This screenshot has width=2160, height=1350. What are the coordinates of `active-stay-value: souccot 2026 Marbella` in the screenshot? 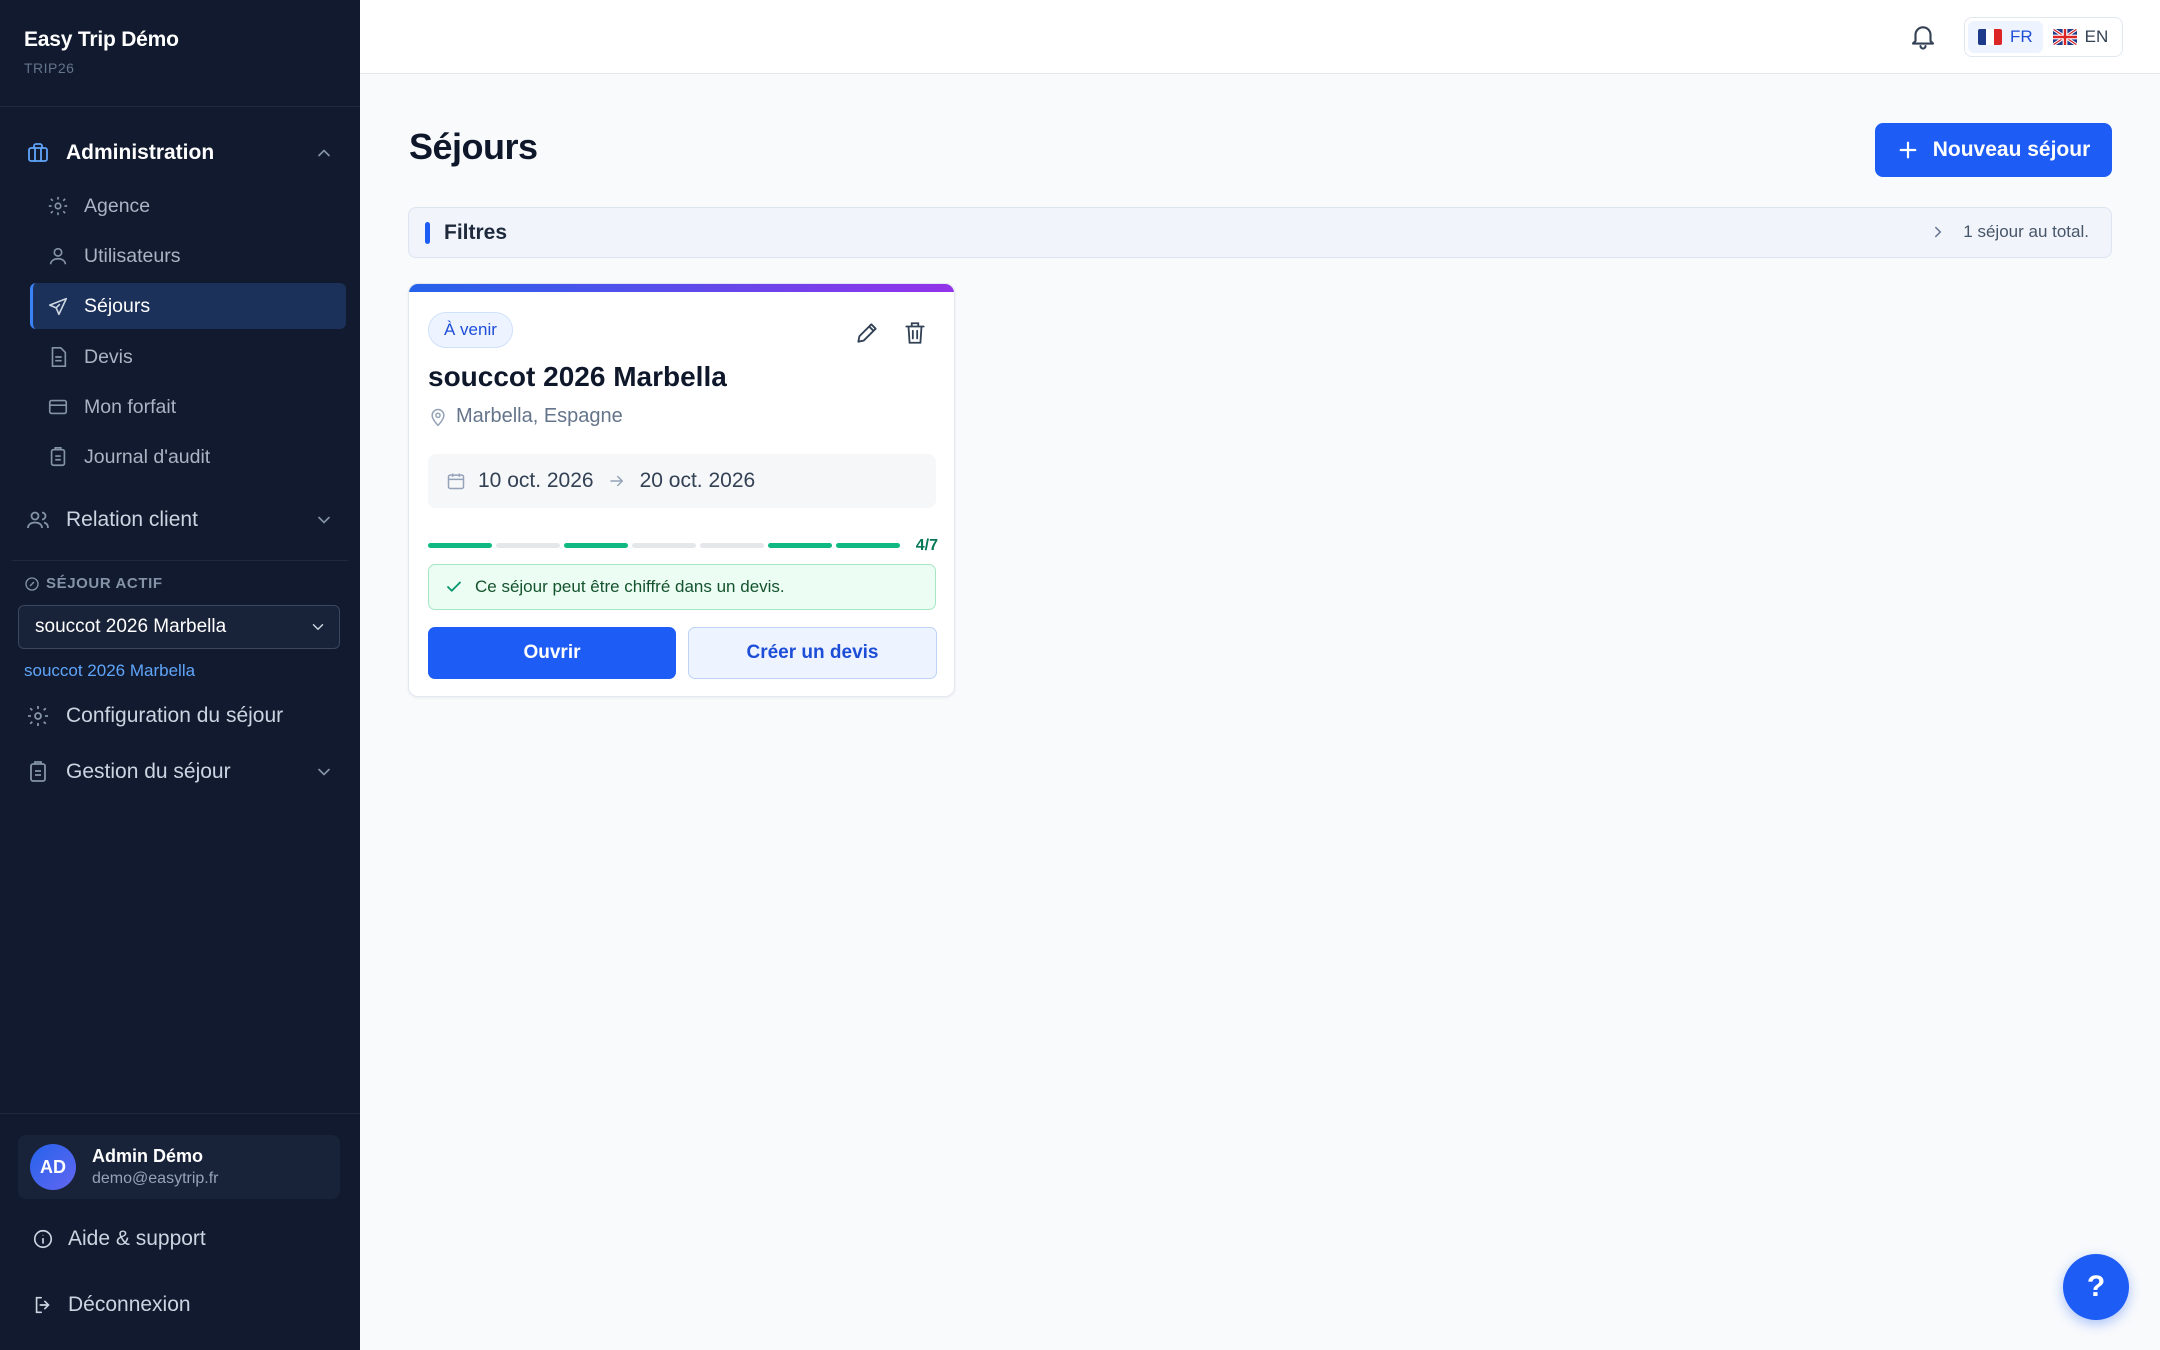 It's located at (131, 626).